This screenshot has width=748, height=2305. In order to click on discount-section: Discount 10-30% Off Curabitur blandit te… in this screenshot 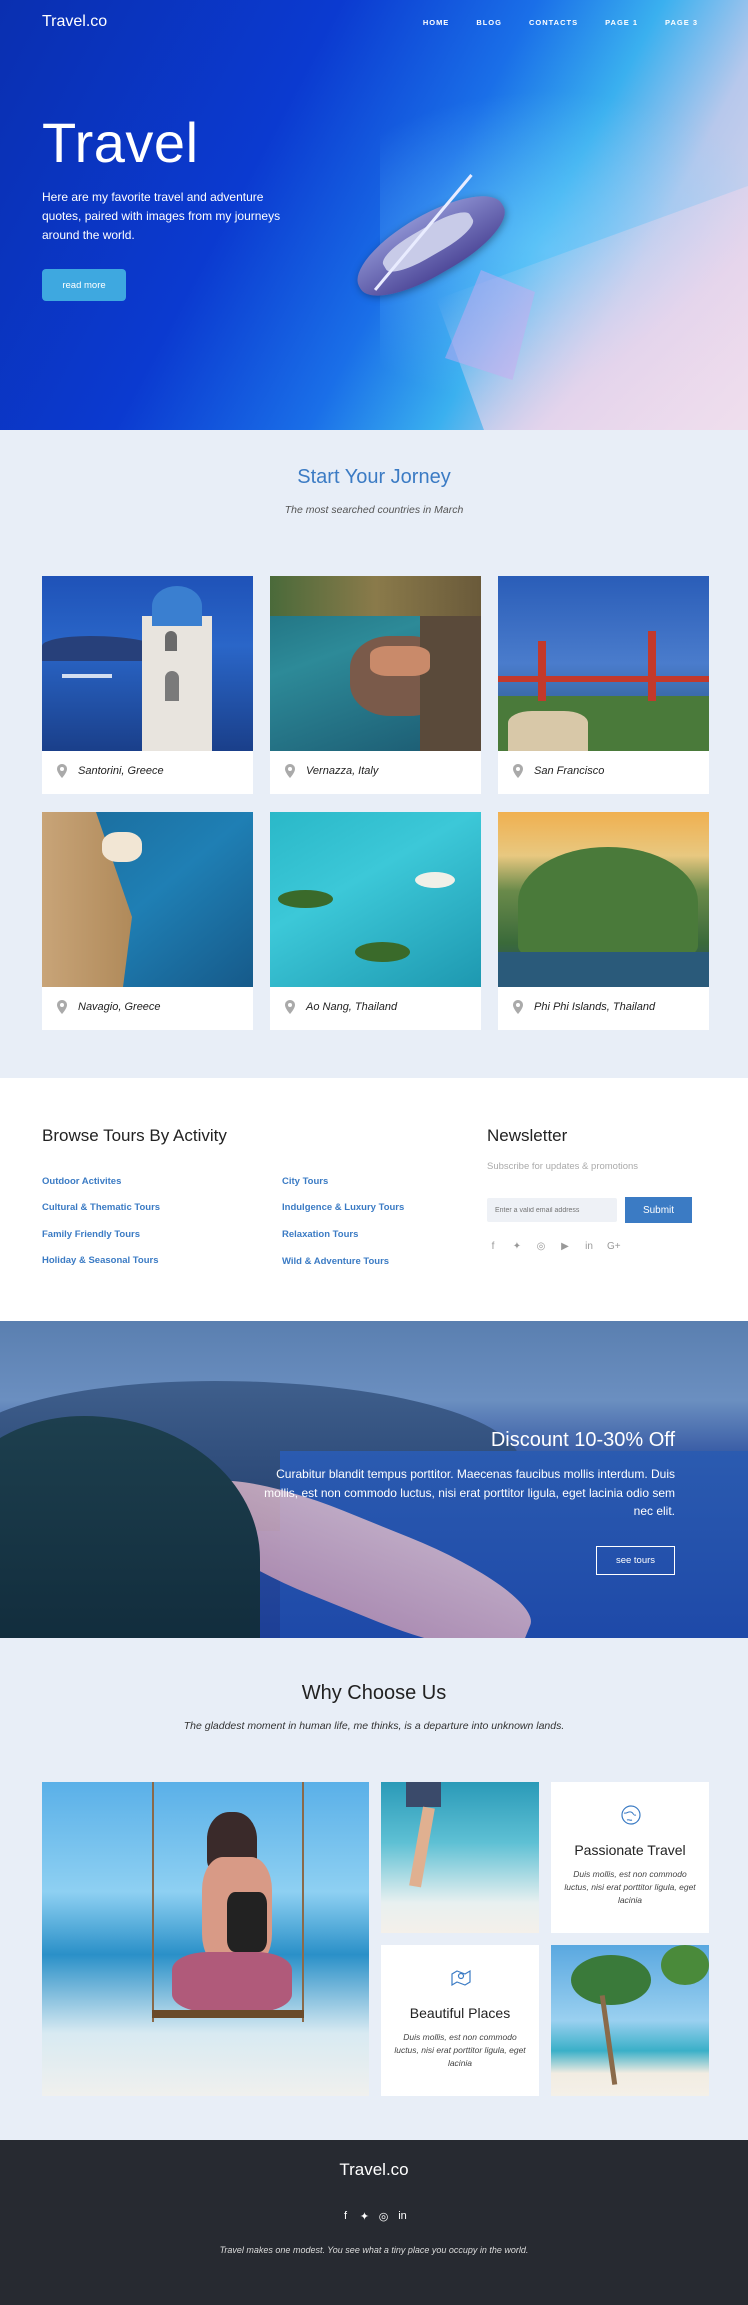, I will do `click(374, 1479)`.